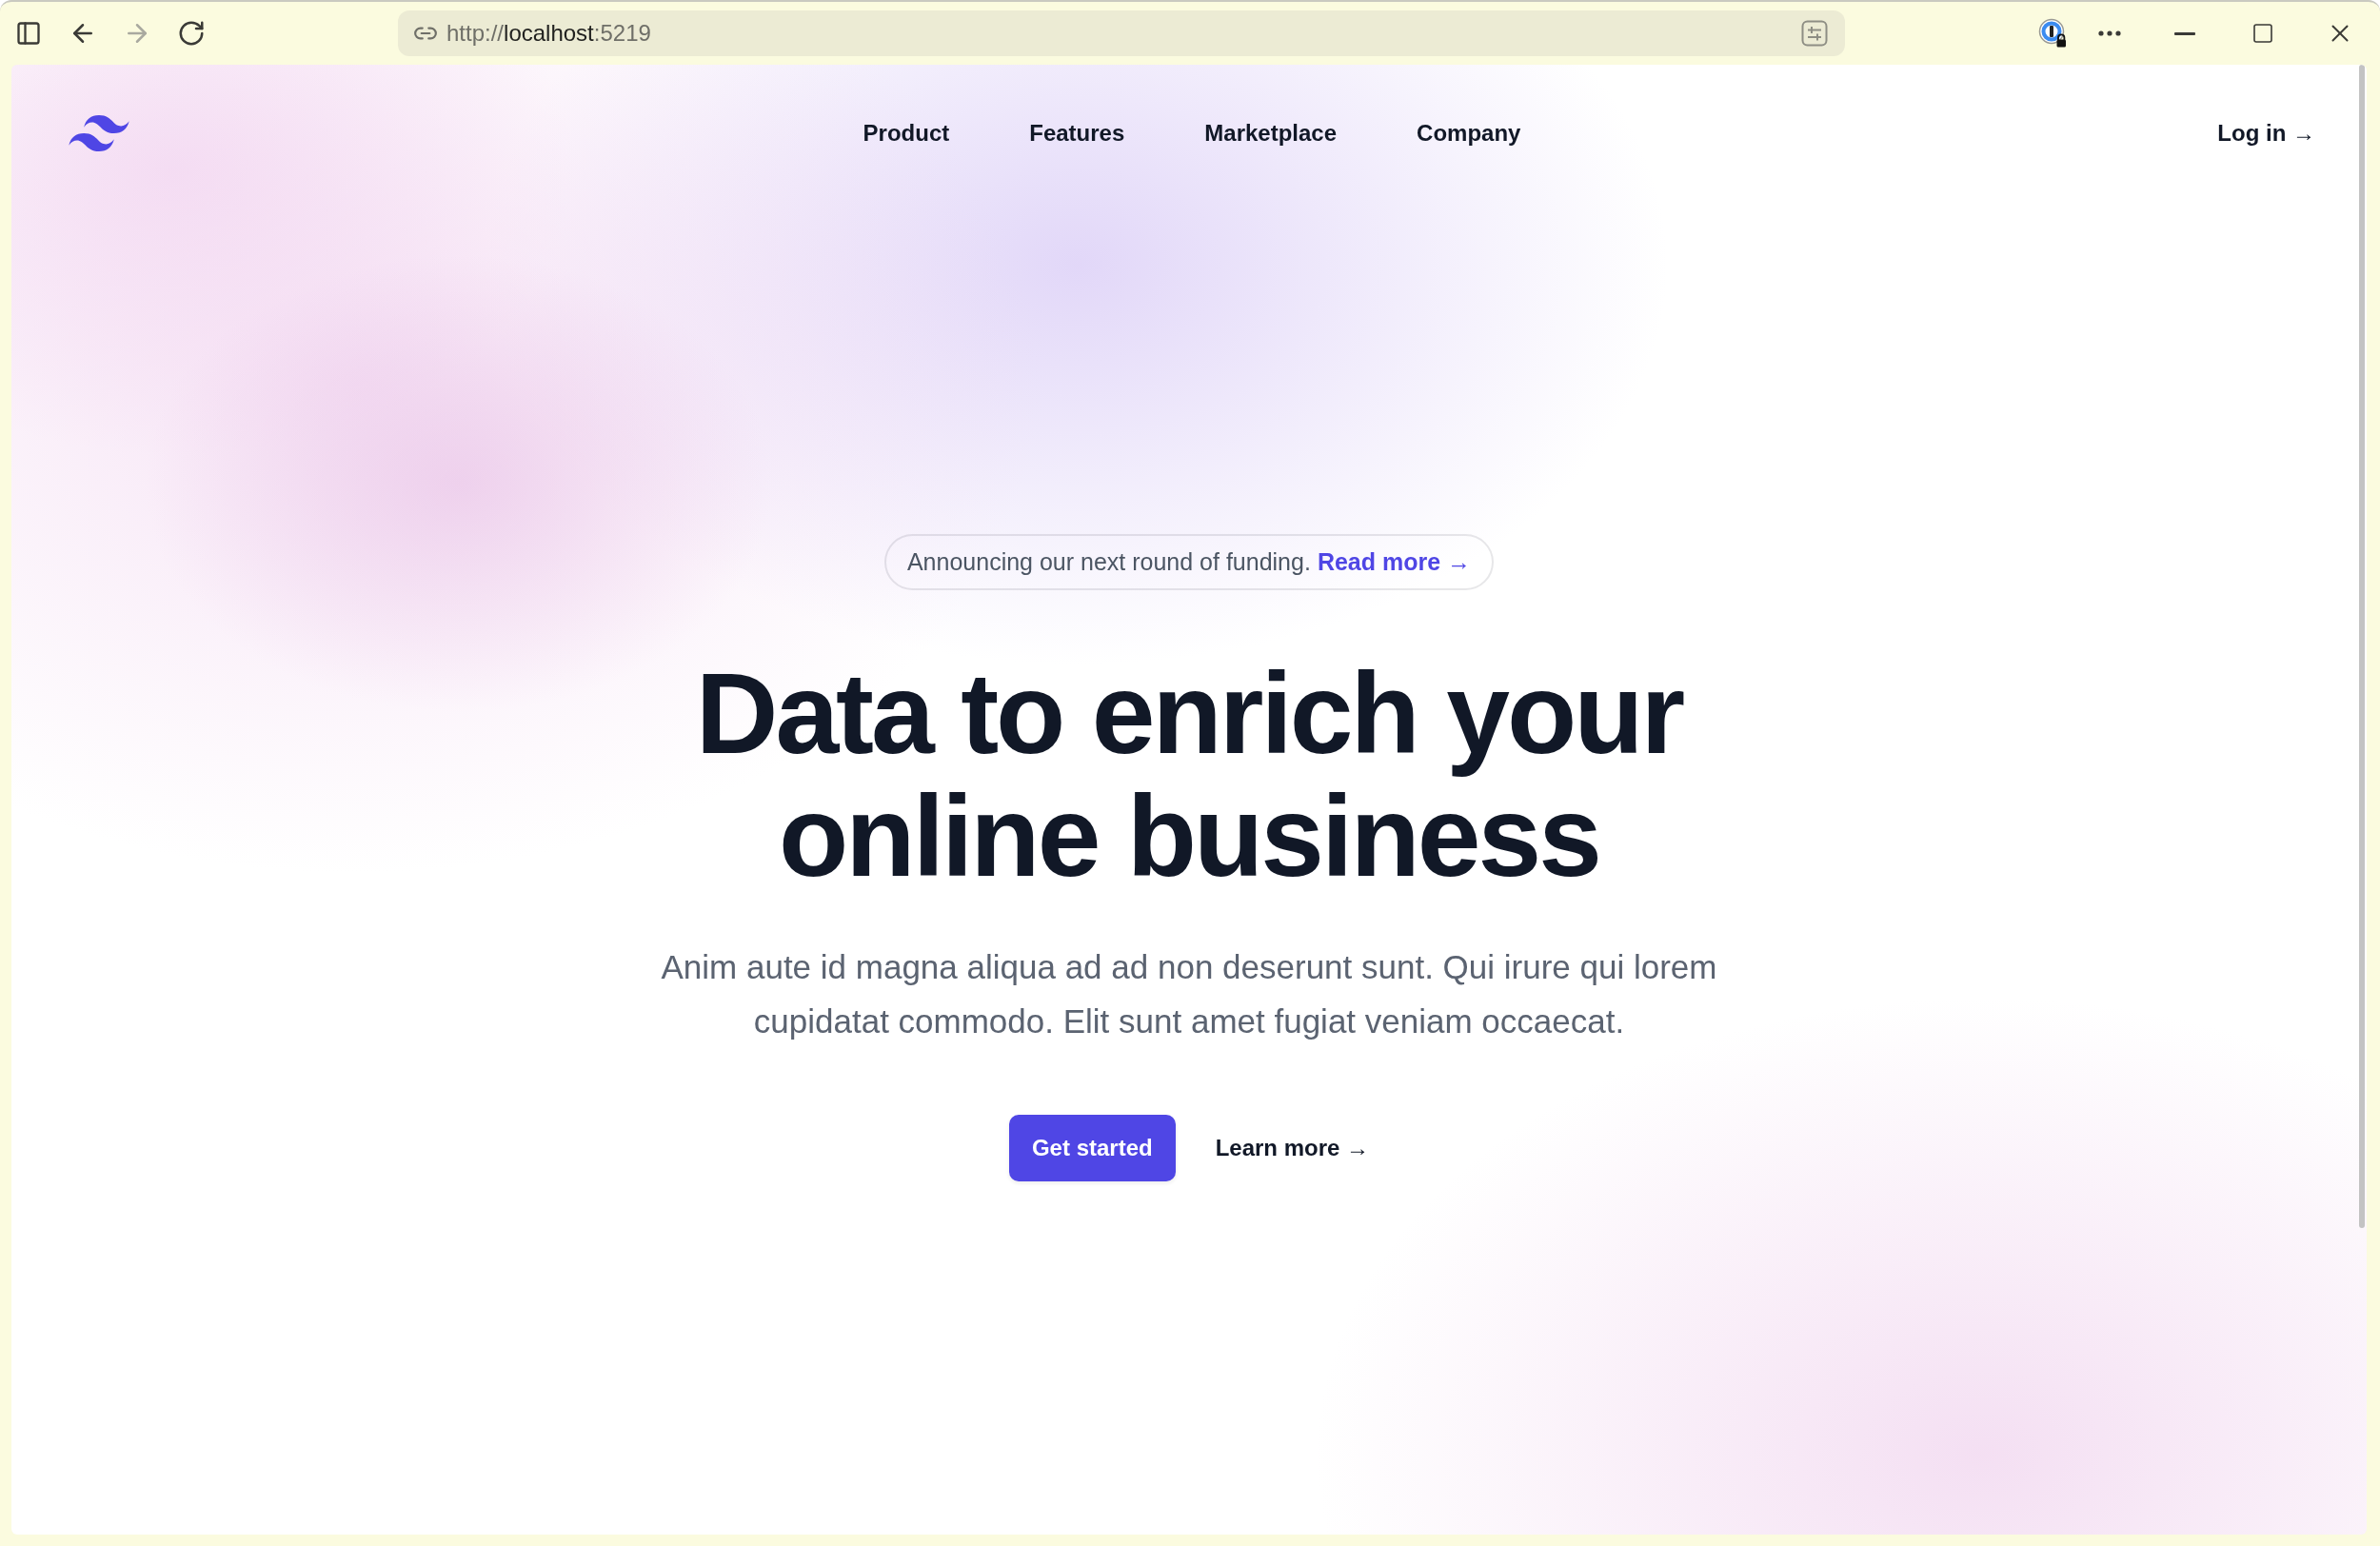 Image resolution: width=2380 pixels, height=1546 pixels. What do you see at coordinates (1292, 1148) in the screenshot?
I see `learn-more-link: Learn more →` at bounding box center [1292, 1148].